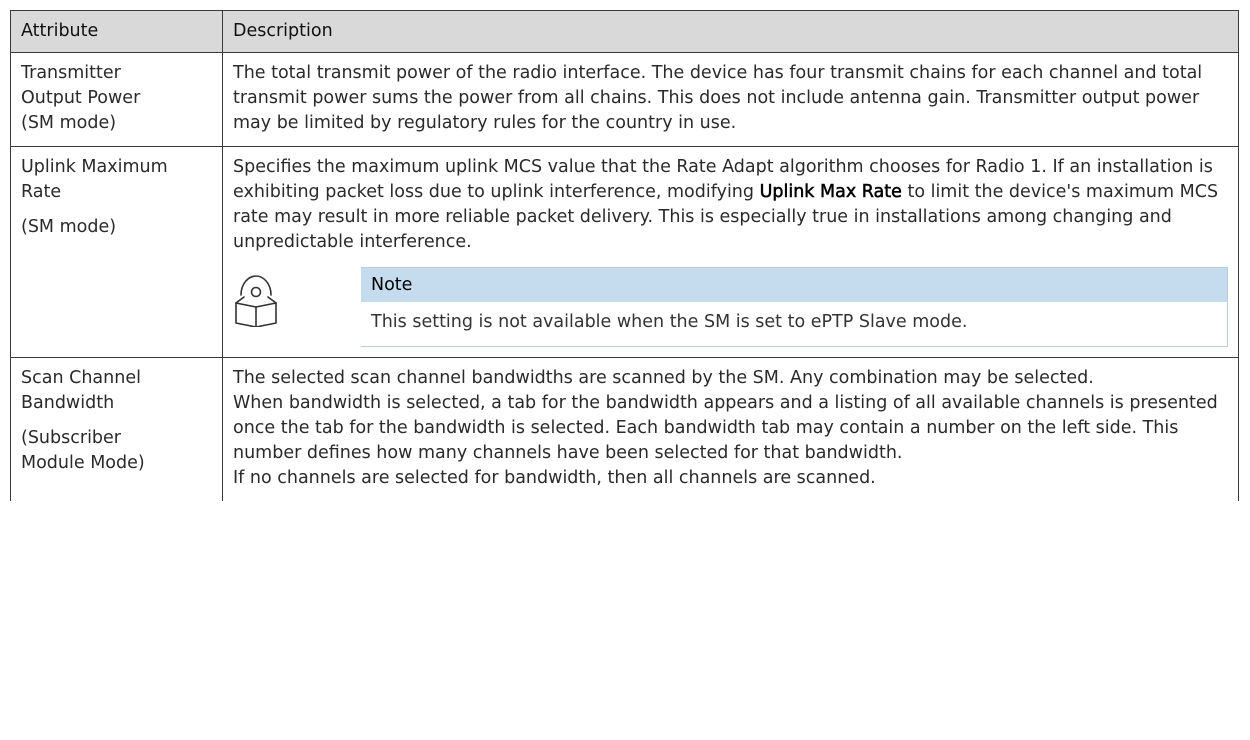 Image resolution: width=1250 pixels, height=740 pixels. Describe the element at coordinates (71, 73) in the screenshot. I see `attribute-name-line: Transmitter` at that location.